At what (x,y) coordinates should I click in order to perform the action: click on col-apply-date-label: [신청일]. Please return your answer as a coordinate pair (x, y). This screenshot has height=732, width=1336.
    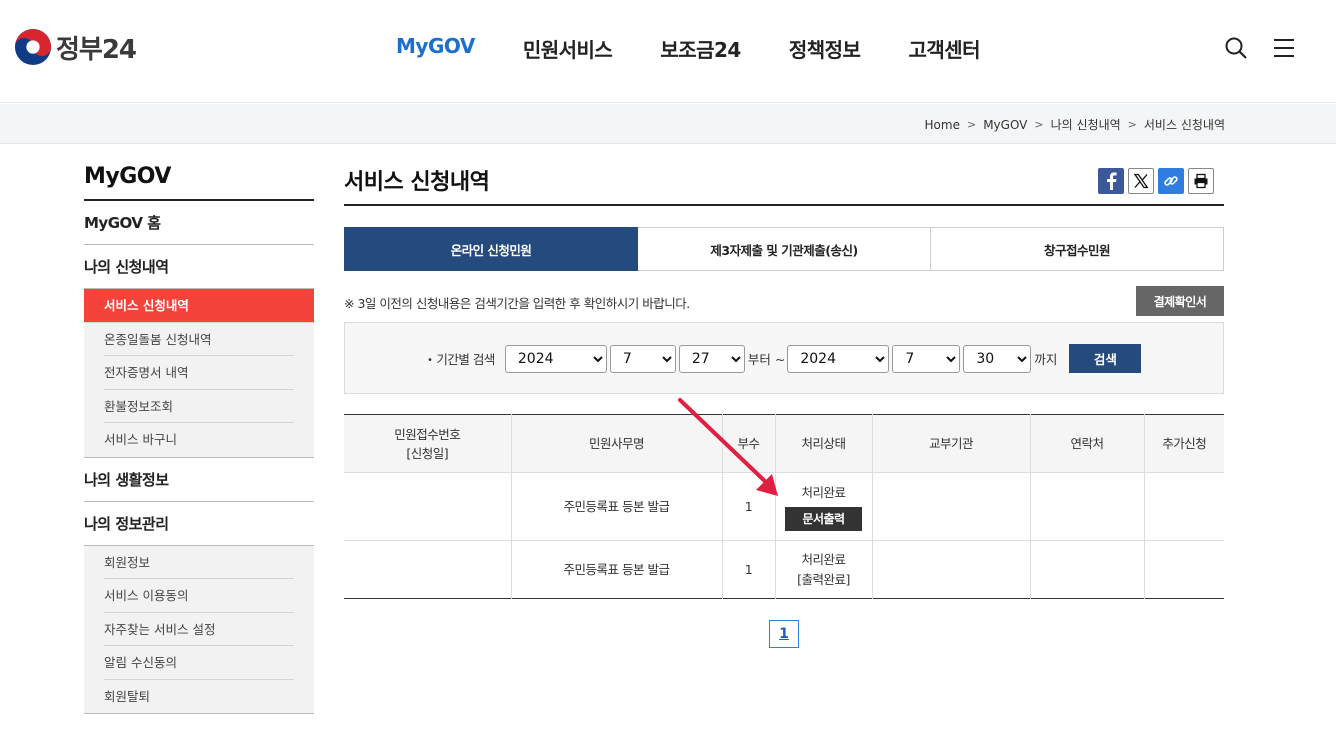
    Looking at the image, I should click on (427, 453).